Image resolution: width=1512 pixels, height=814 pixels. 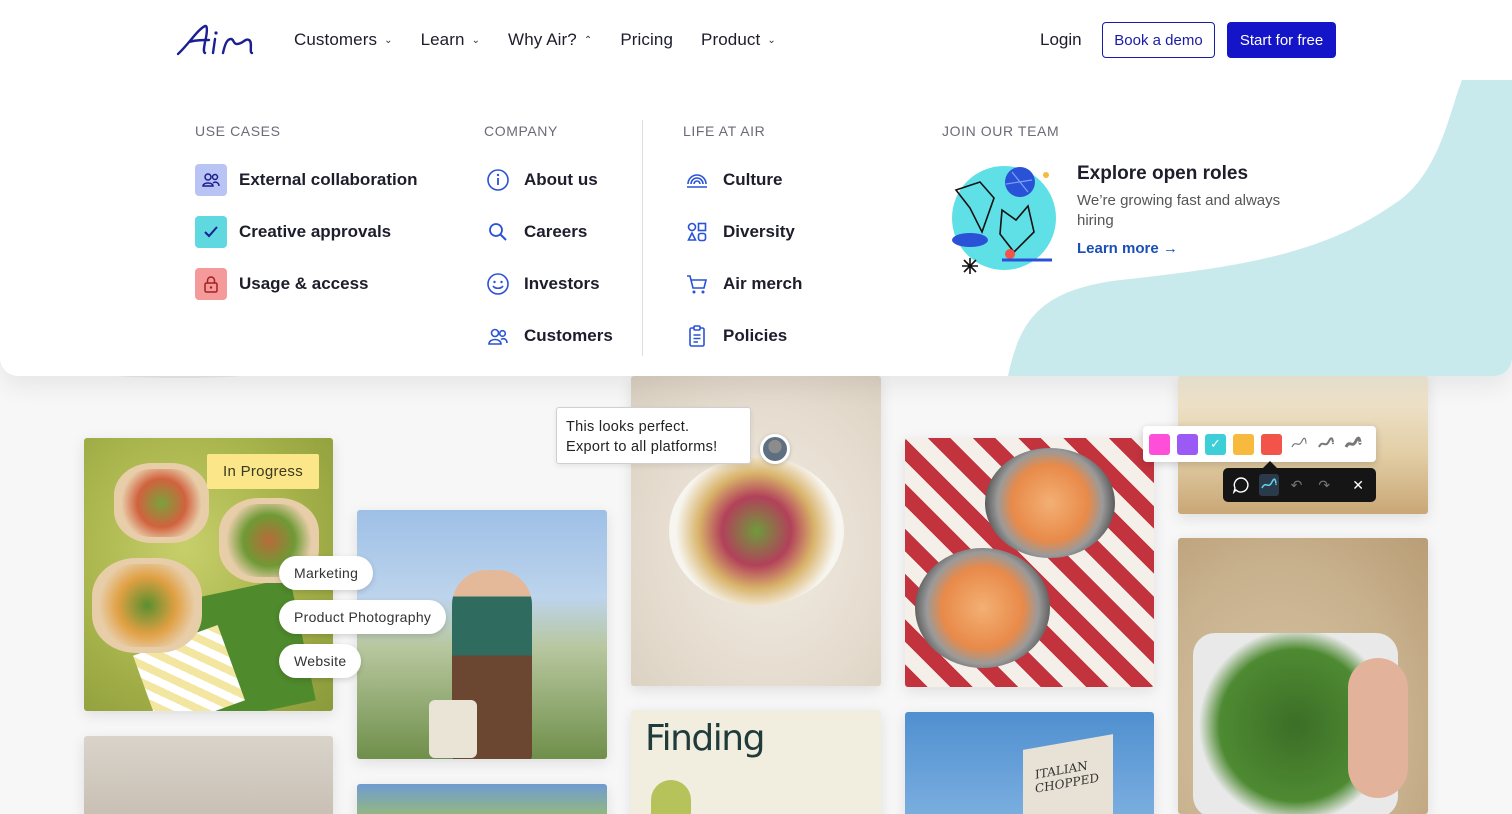 What do you see at coordinates (215, 40) in the screenshot?
I see `air-logo` at bounding box center [215, 40].